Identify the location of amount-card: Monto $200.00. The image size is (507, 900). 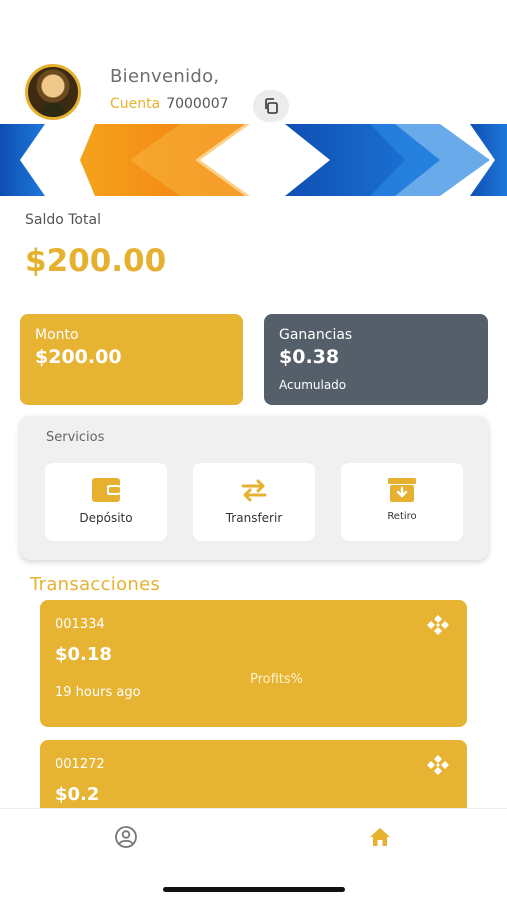
(131, 359).